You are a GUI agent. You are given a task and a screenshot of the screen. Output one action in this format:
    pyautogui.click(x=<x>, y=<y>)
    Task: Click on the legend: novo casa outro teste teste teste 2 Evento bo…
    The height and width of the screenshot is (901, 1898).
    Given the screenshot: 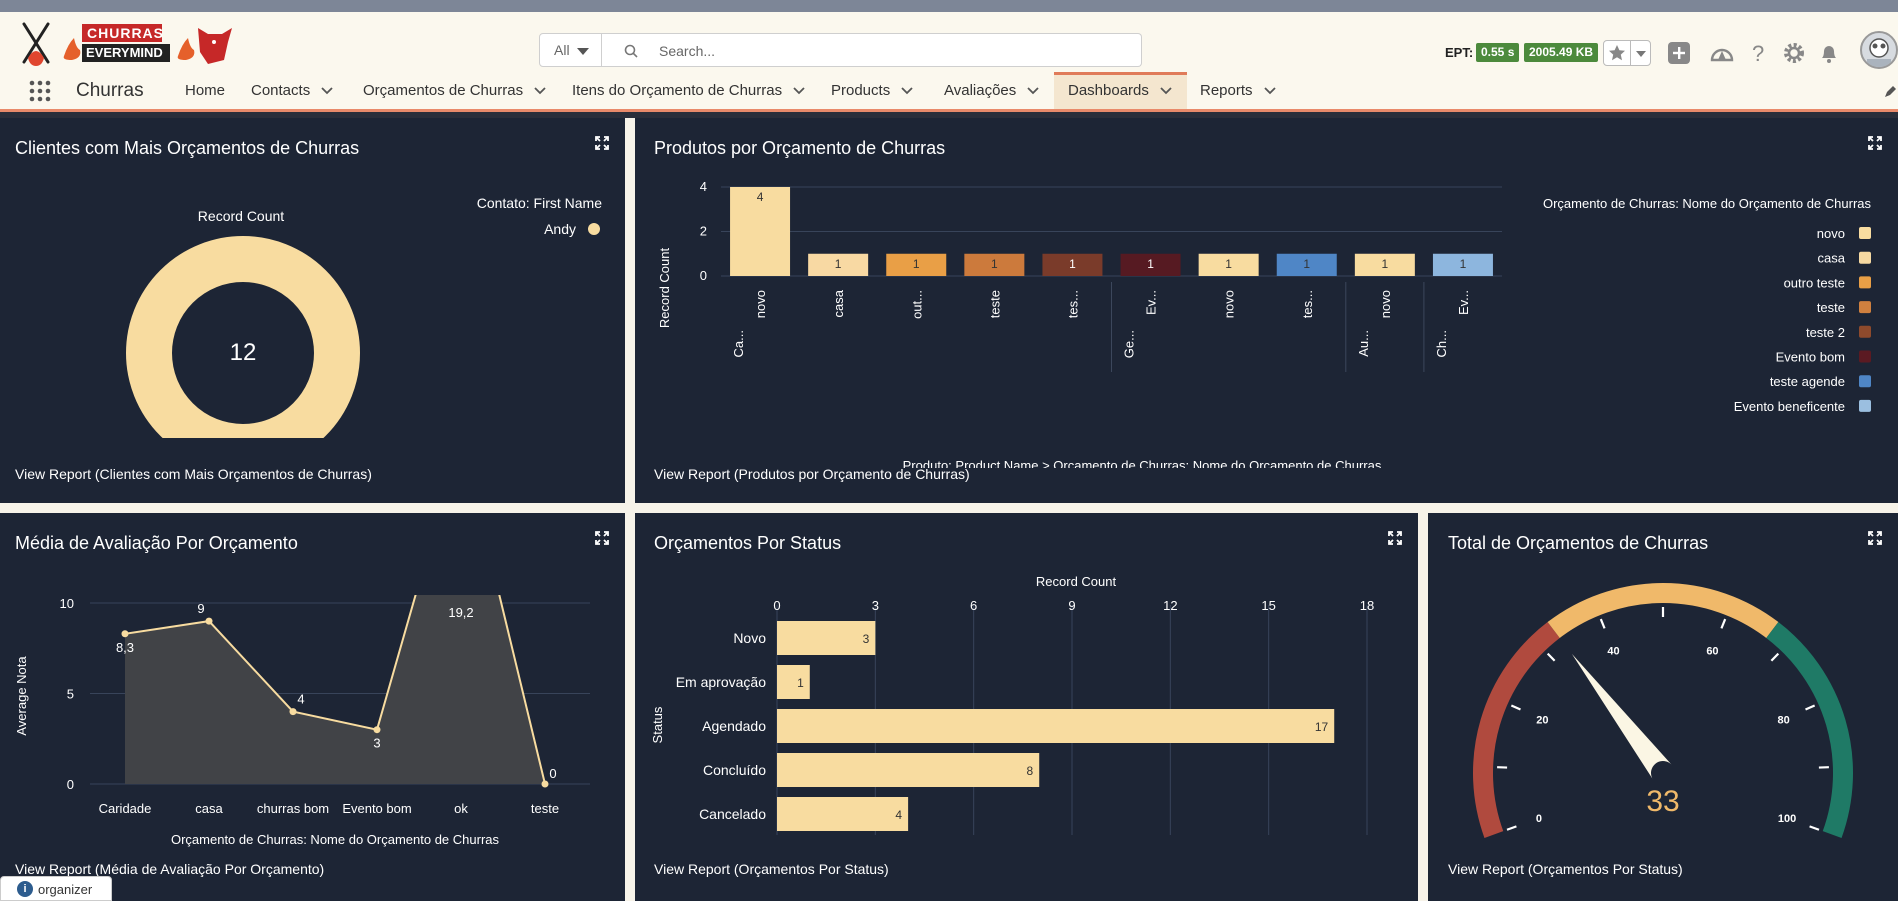 What is the action you would take?
    pyautogui.click(x=1802, y=320)
    